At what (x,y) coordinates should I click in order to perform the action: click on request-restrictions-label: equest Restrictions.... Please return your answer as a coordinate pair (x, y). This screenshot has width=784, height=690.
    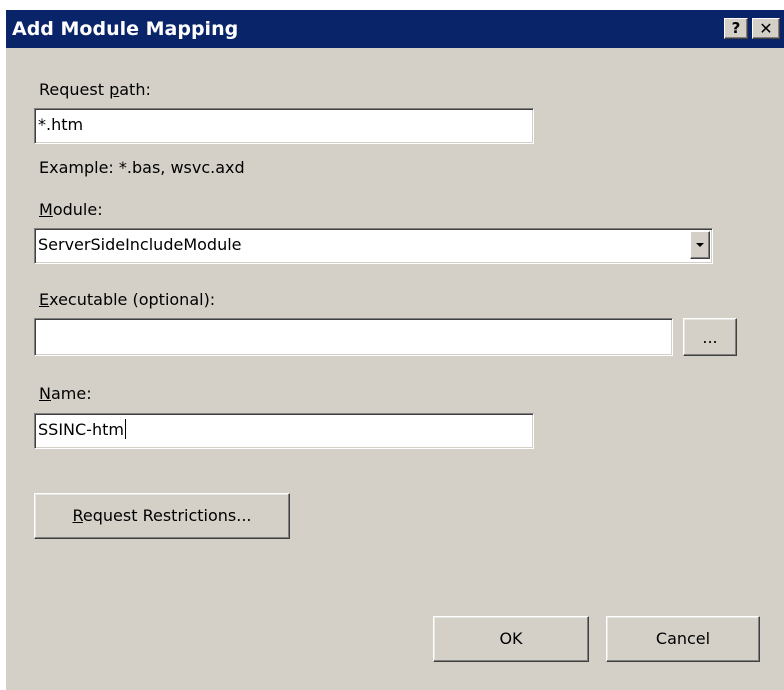
    Looking at the image, I should click on (167, 515).